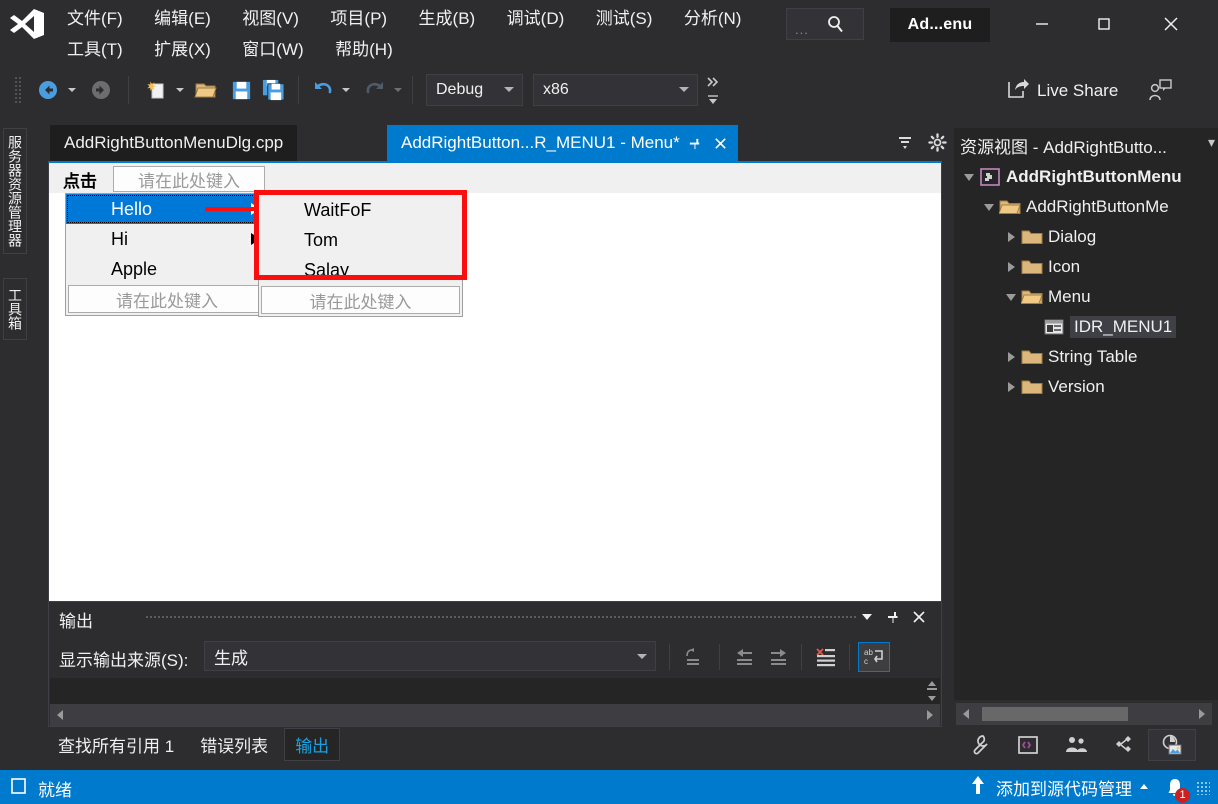 This screenshot has width=1218, height=804. What do you see at coordinates (273, 90) in the screenshot?
I see `save-all-button` at bounding box center [273, 90].